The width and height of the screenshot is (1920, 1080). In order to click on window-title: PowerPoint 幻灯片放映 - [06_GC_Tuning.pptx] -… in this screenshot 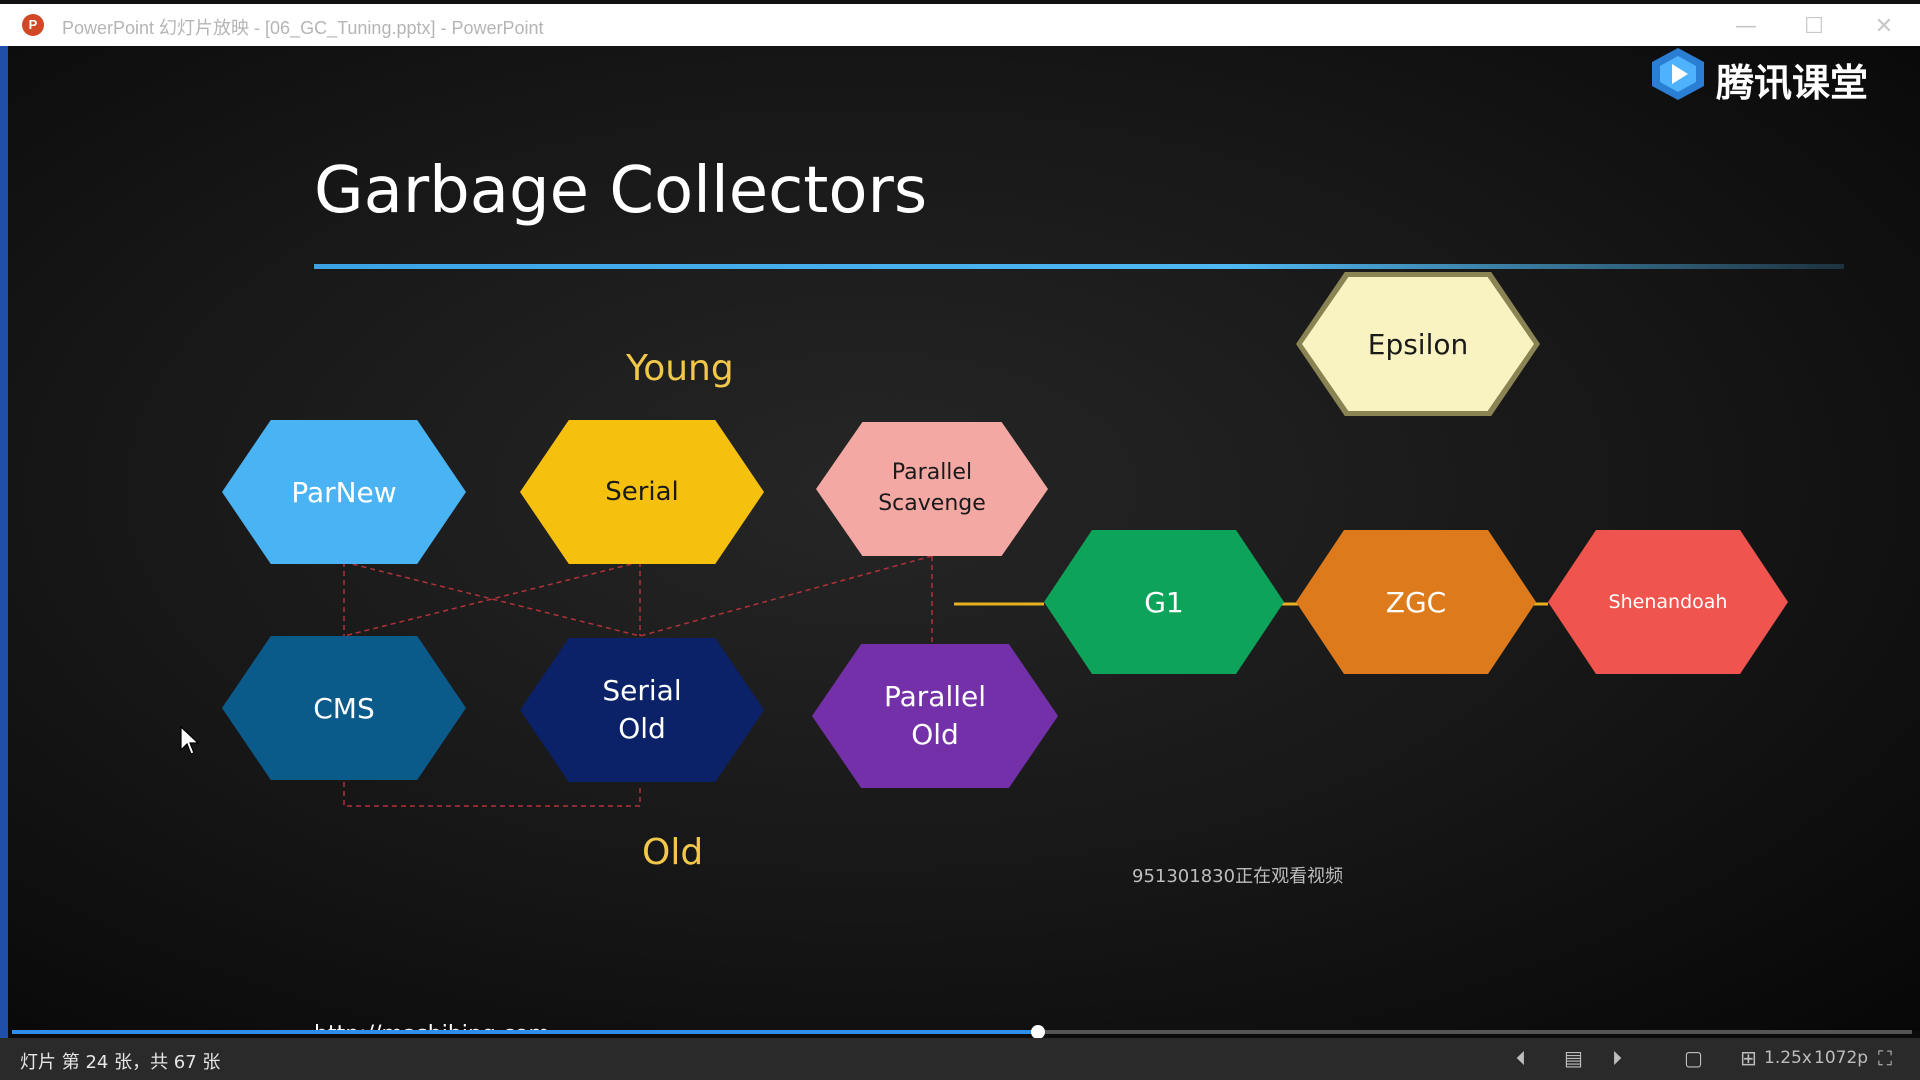, I will do `click(303, 28)`.